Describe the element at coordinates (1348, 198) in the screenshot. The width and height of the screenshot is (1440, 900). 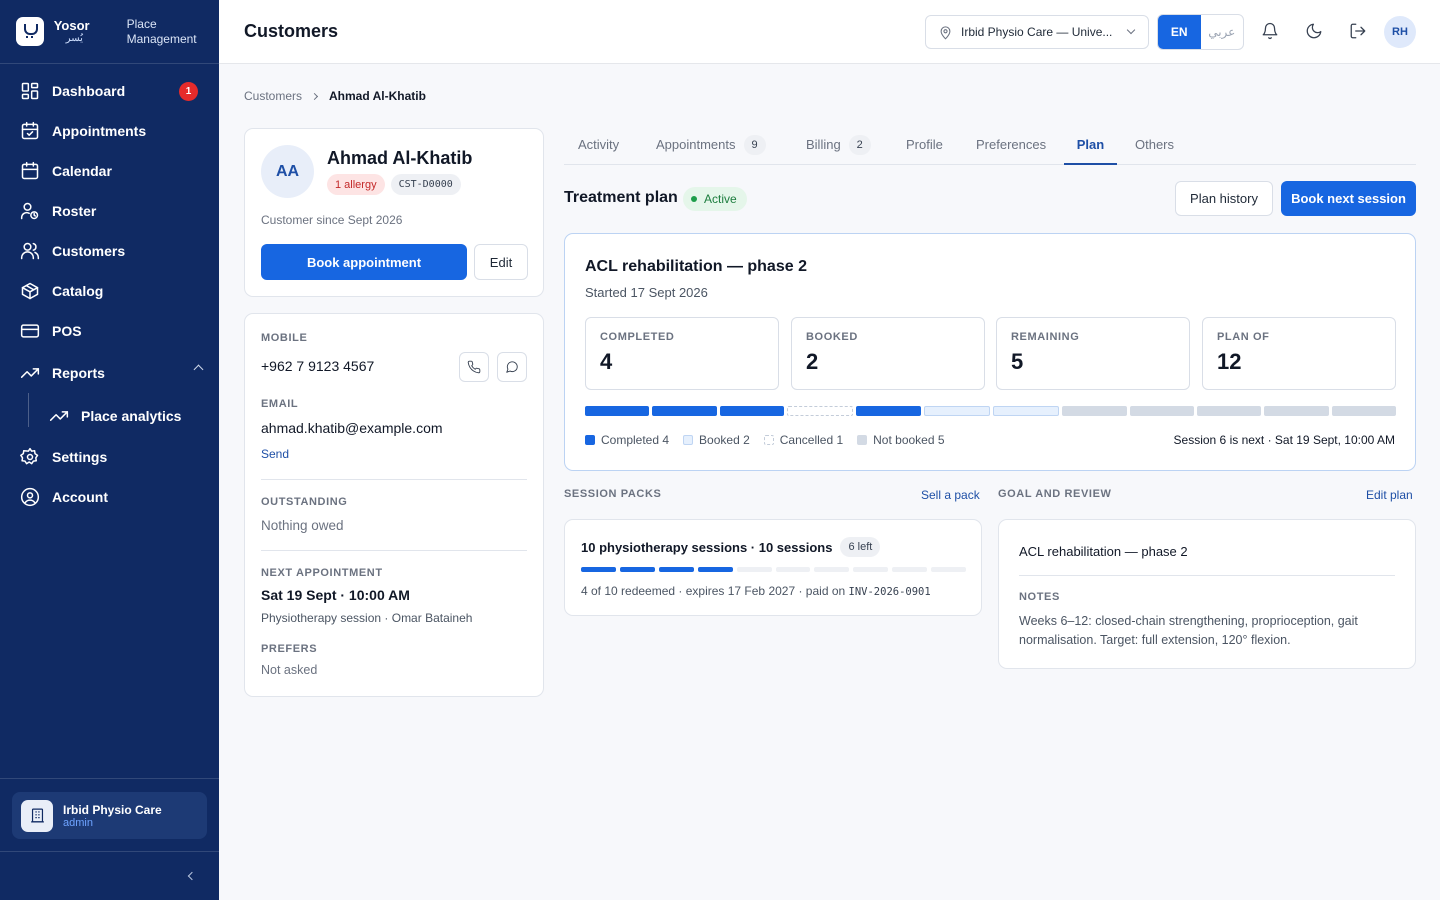
I see `book-next-session-button: Book next session` at that location.